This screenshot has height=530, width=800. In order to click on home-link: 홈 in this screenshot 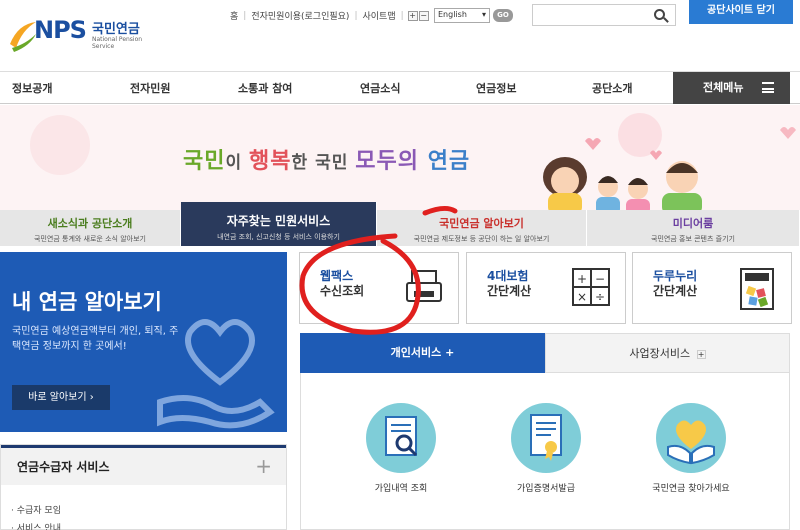, I will do `click(234, 15)`.